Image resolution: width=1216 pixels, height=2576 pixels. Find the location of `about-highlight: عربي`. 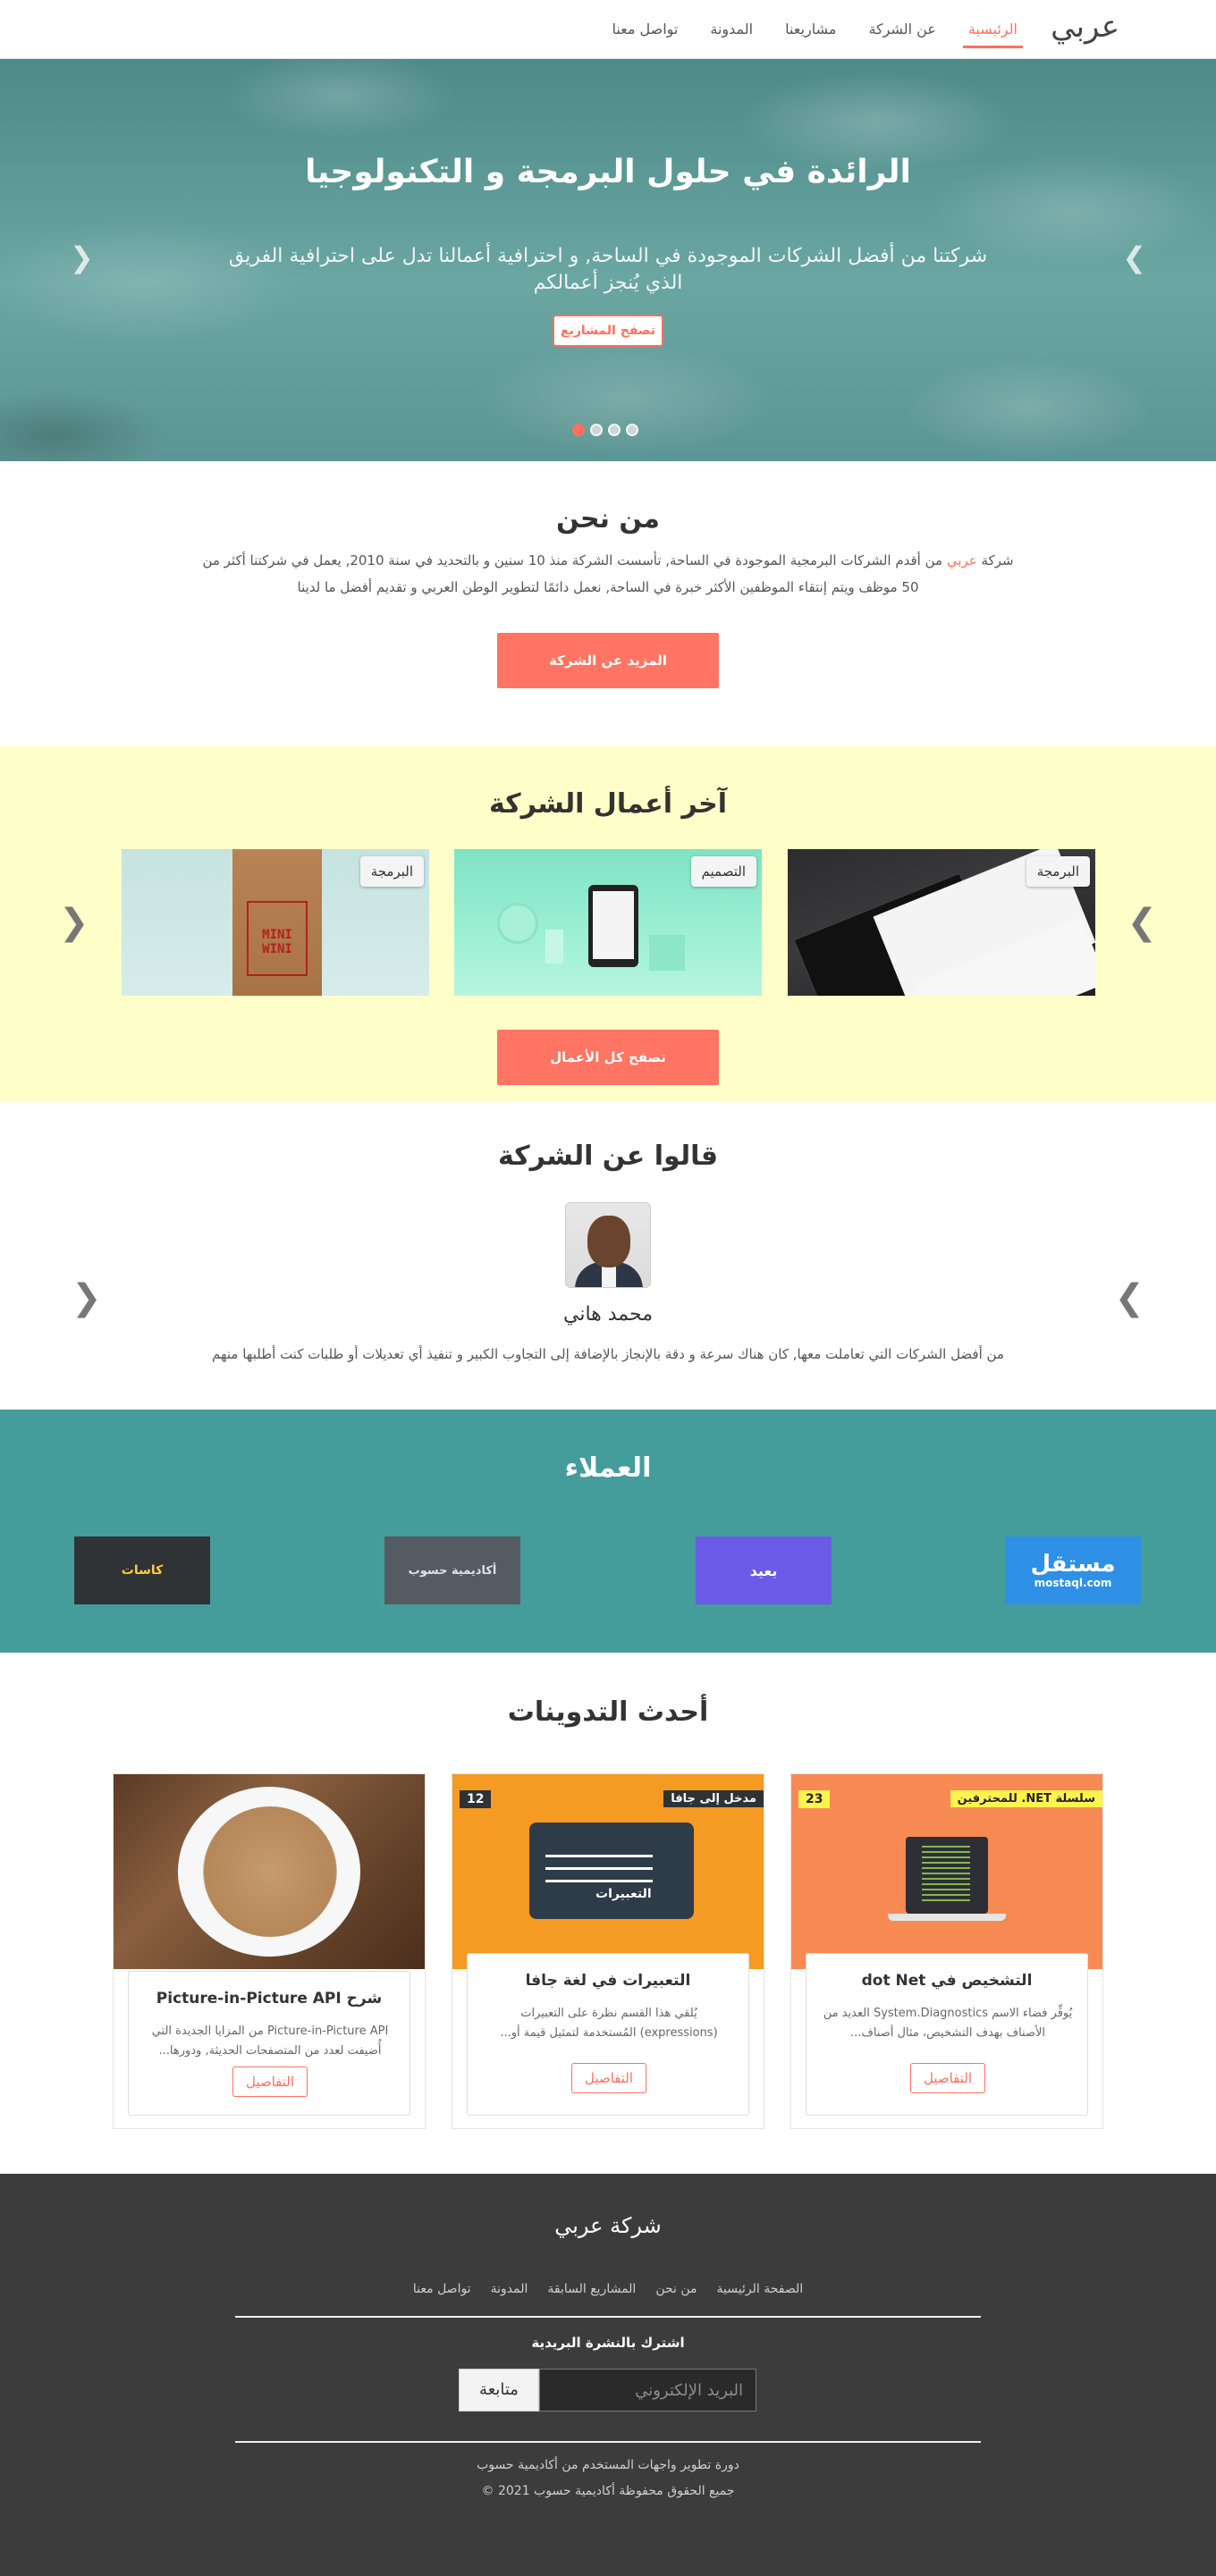

about-highlight: عربي is located at coordinates (961, 560).